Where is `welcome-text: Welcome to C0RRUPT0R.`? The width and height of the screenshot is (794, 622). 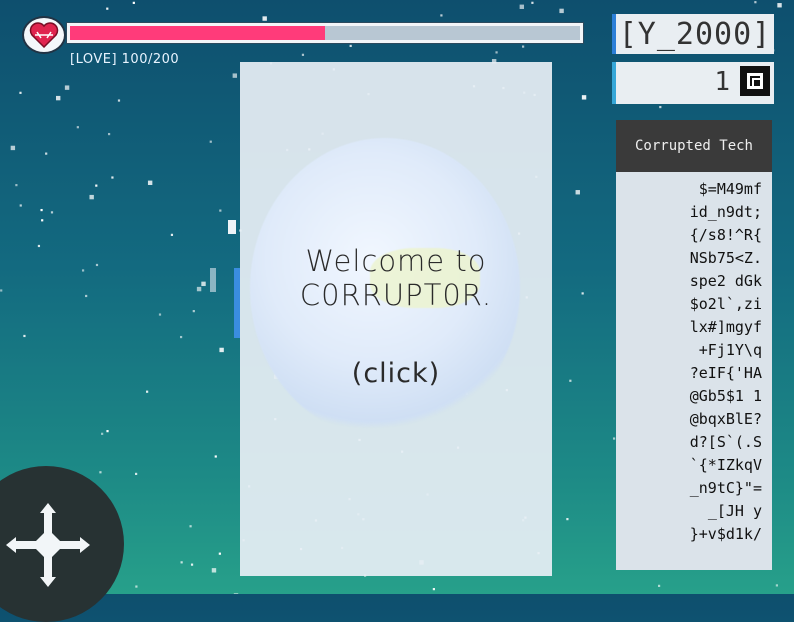 welcome-text: Welcome to C0RRUPT0R. is located at coordinates (396, 278).